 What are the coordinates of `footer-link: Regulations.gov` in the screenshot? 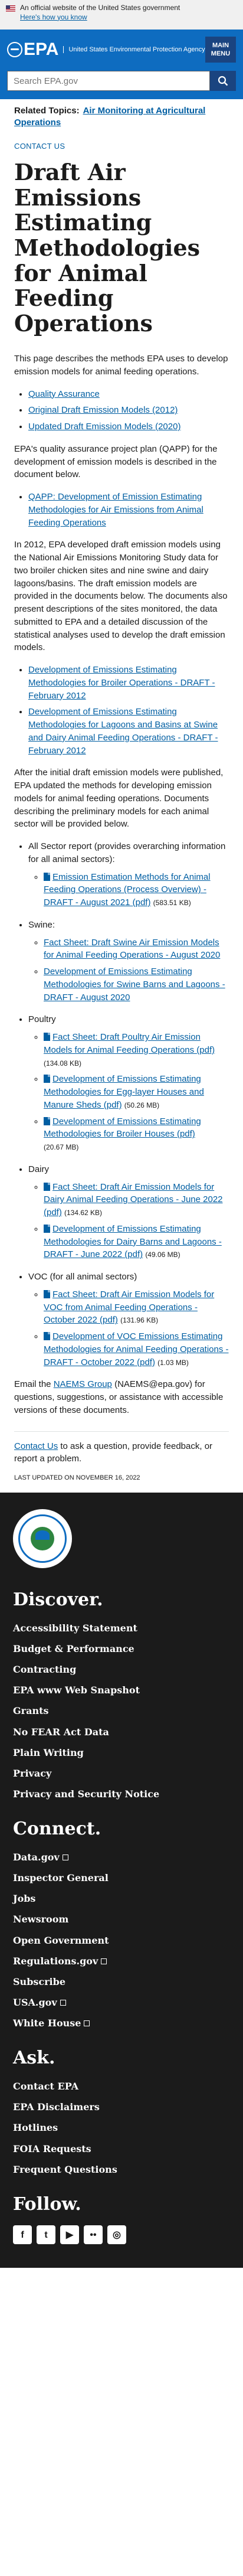 It's located at (55, 1961).